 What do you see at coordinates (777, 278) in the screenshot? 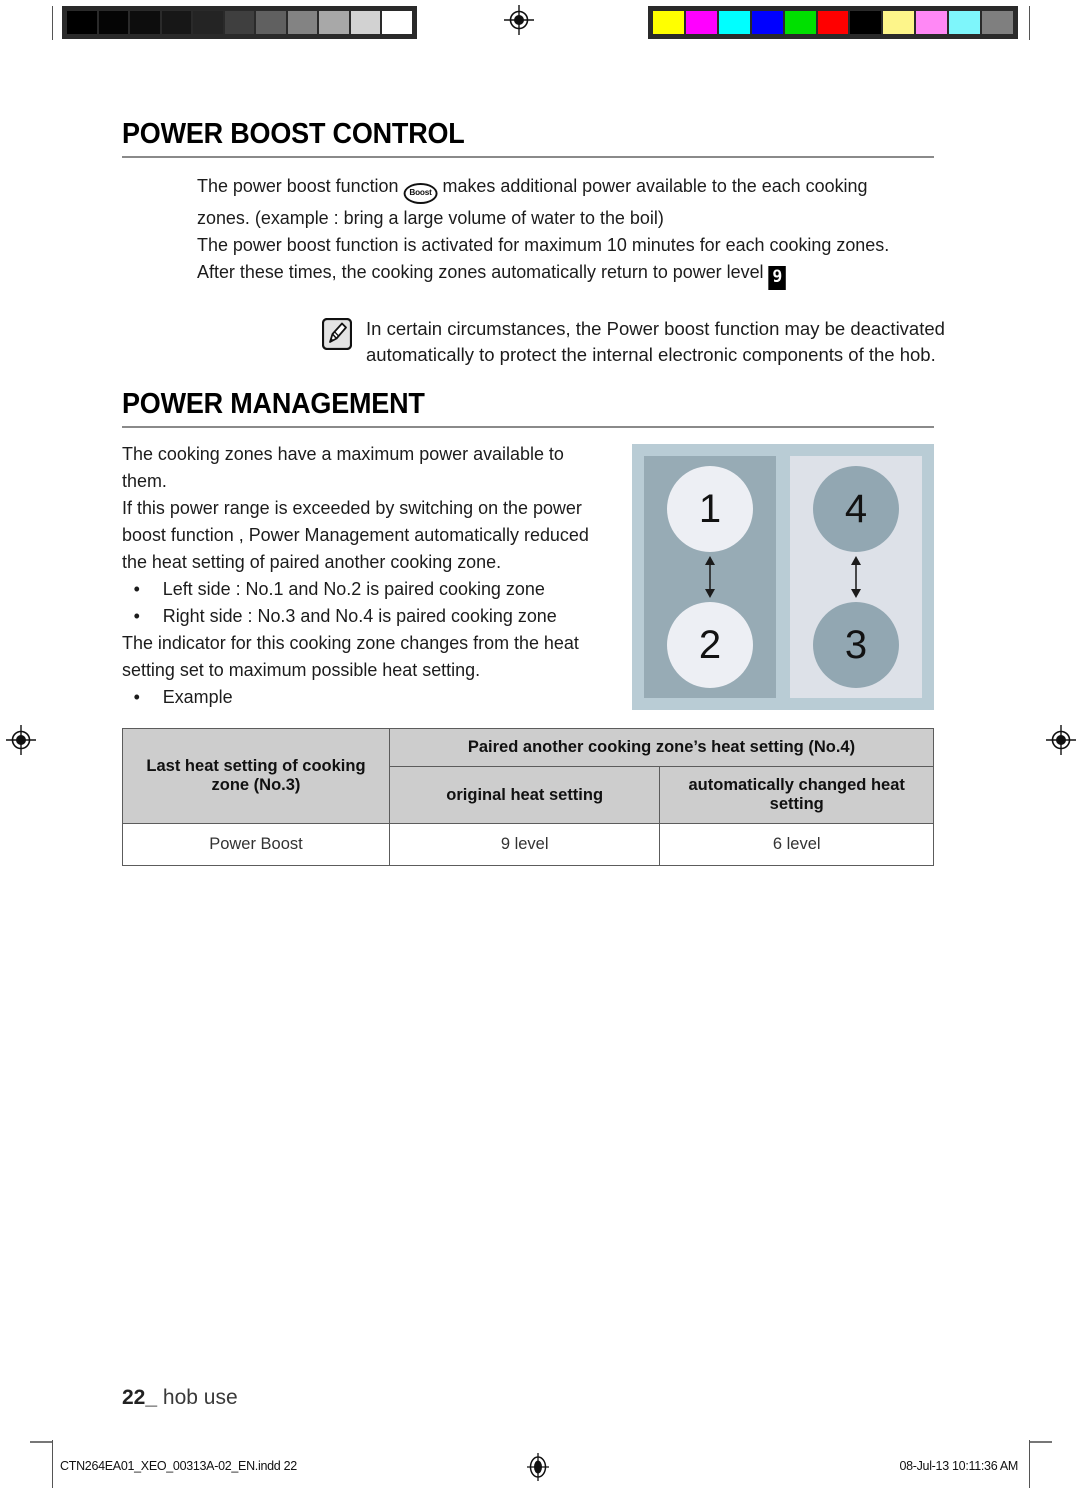
I see `power-level-9-icon: 9` at bounding box center [777, 278].